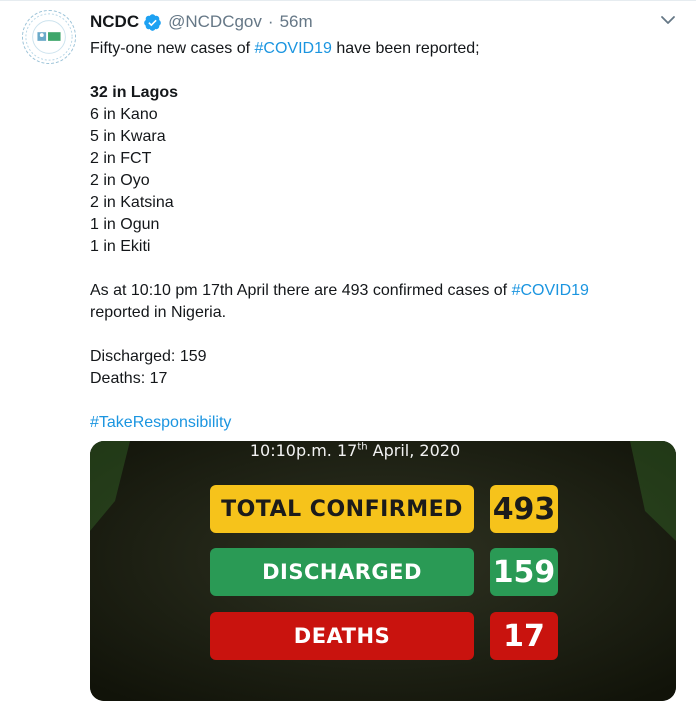 This screenshot has height=701, width=696. I want to click on deaths-label: DEATHS, so click(342, 636).